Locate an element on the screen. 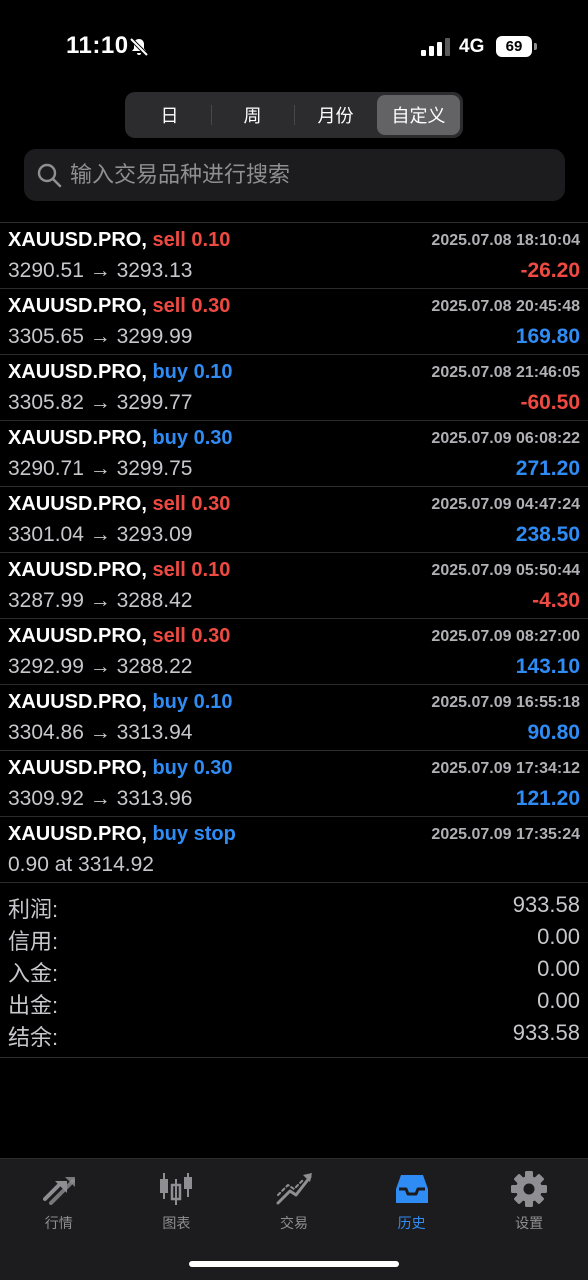 This screenshot has width=588, height=1280. deal-profit: 121.20 is located at coordinates (547, 798).